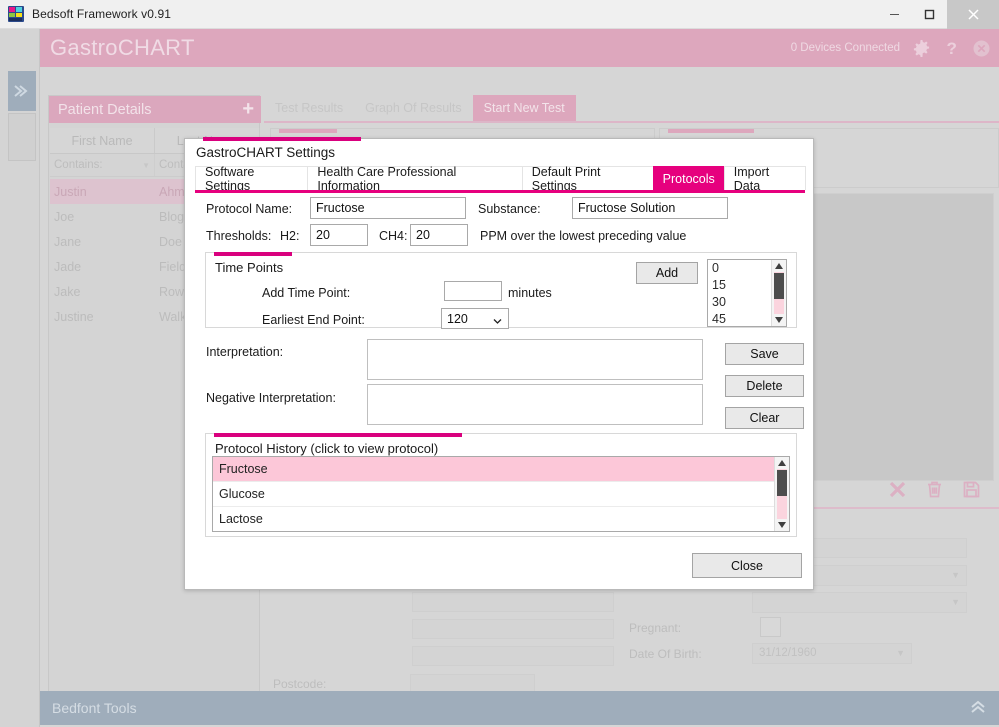  What do you see at coordinates (388, 208) in the screenshot?
I see `protocol-name-input: Fructose` at bounding box center [388, 208].